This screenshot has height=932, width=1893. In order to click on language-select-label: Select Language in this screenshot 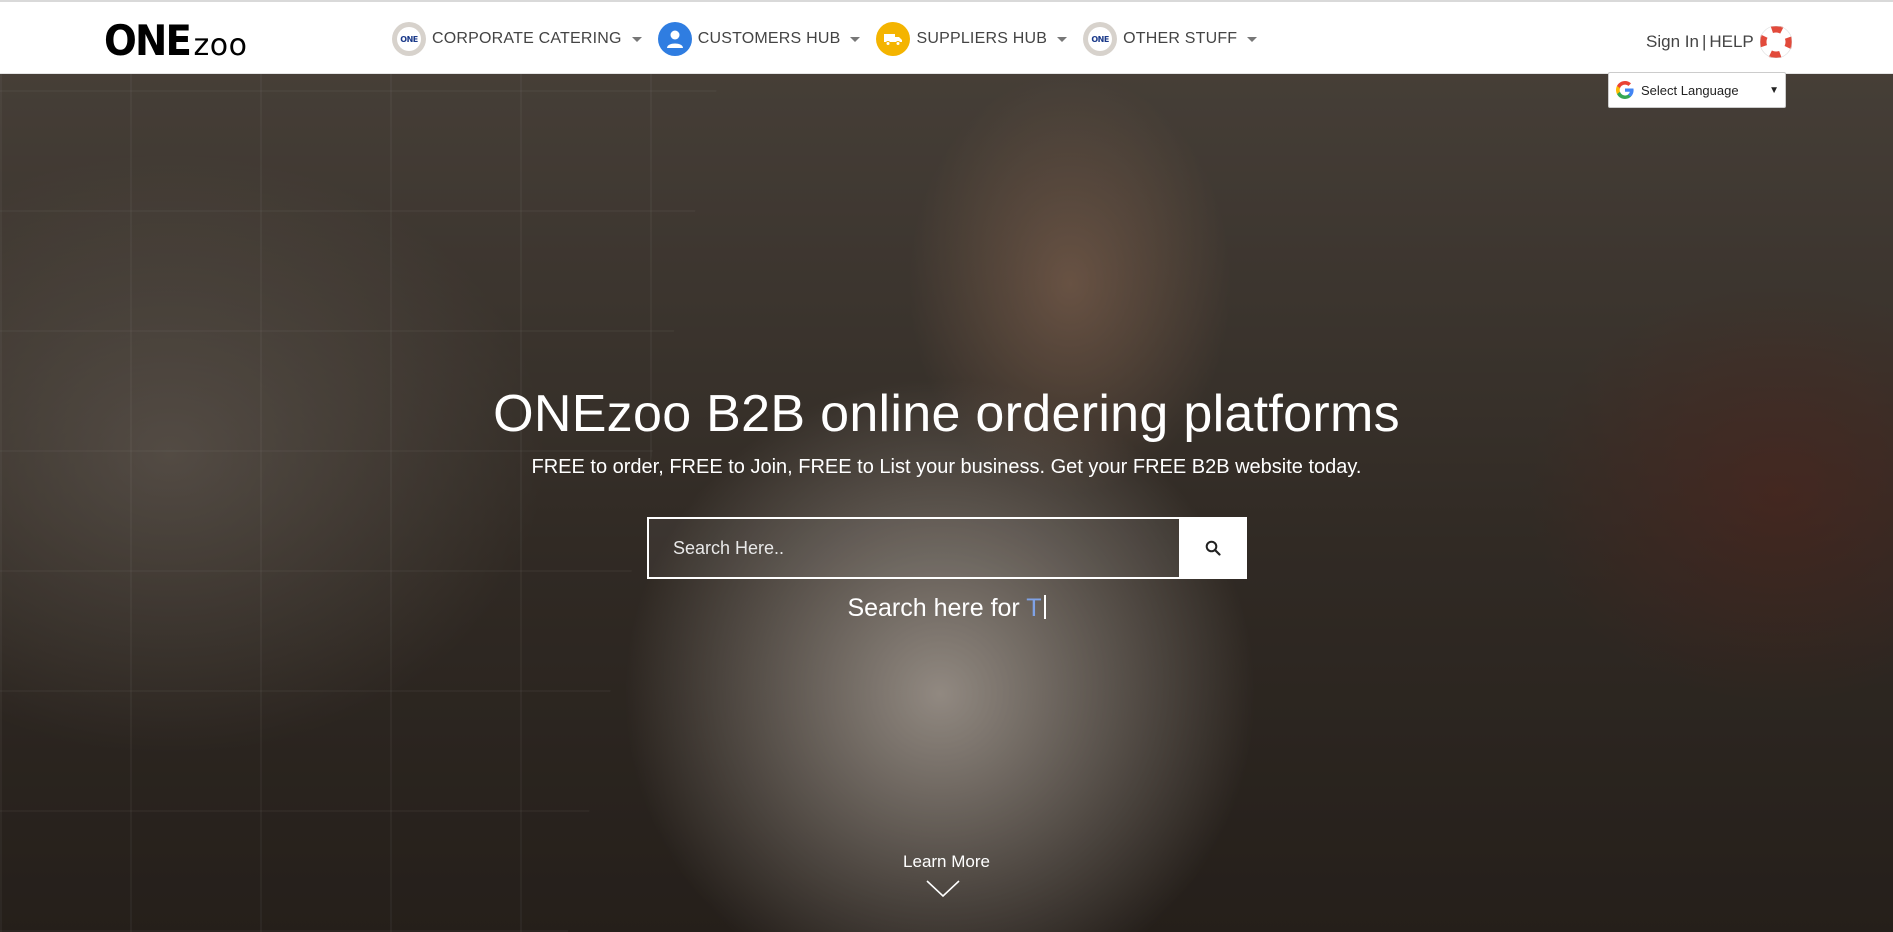, I will do `click(1690, 90)`.